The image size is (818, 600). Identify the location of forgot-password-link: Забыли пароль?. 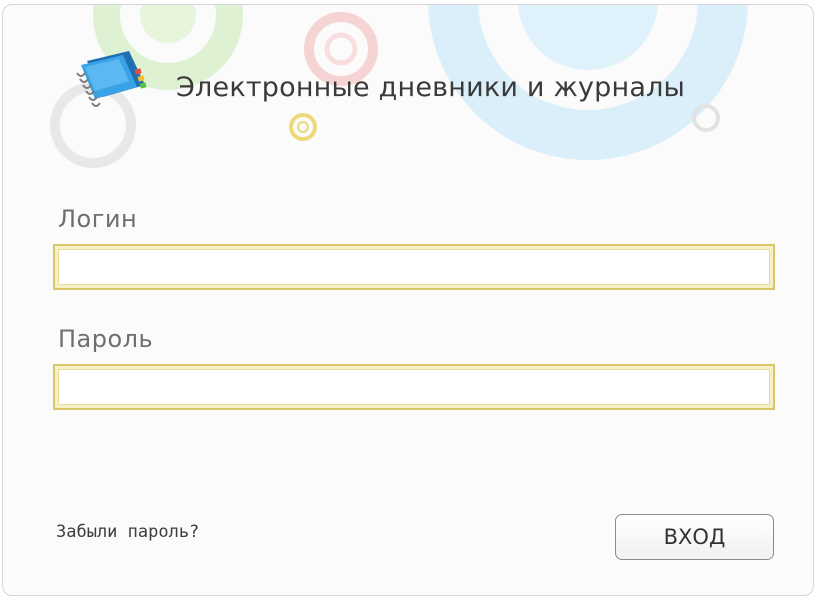
(127, 532).